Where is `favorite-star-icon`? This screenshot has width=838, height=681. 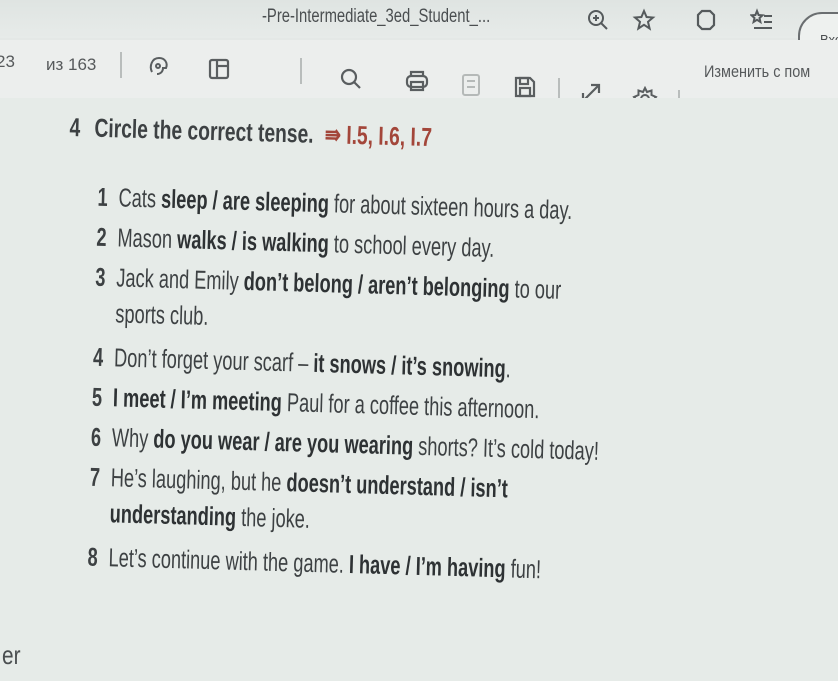 favorite-star-icon is located at coordinates (644, 20).